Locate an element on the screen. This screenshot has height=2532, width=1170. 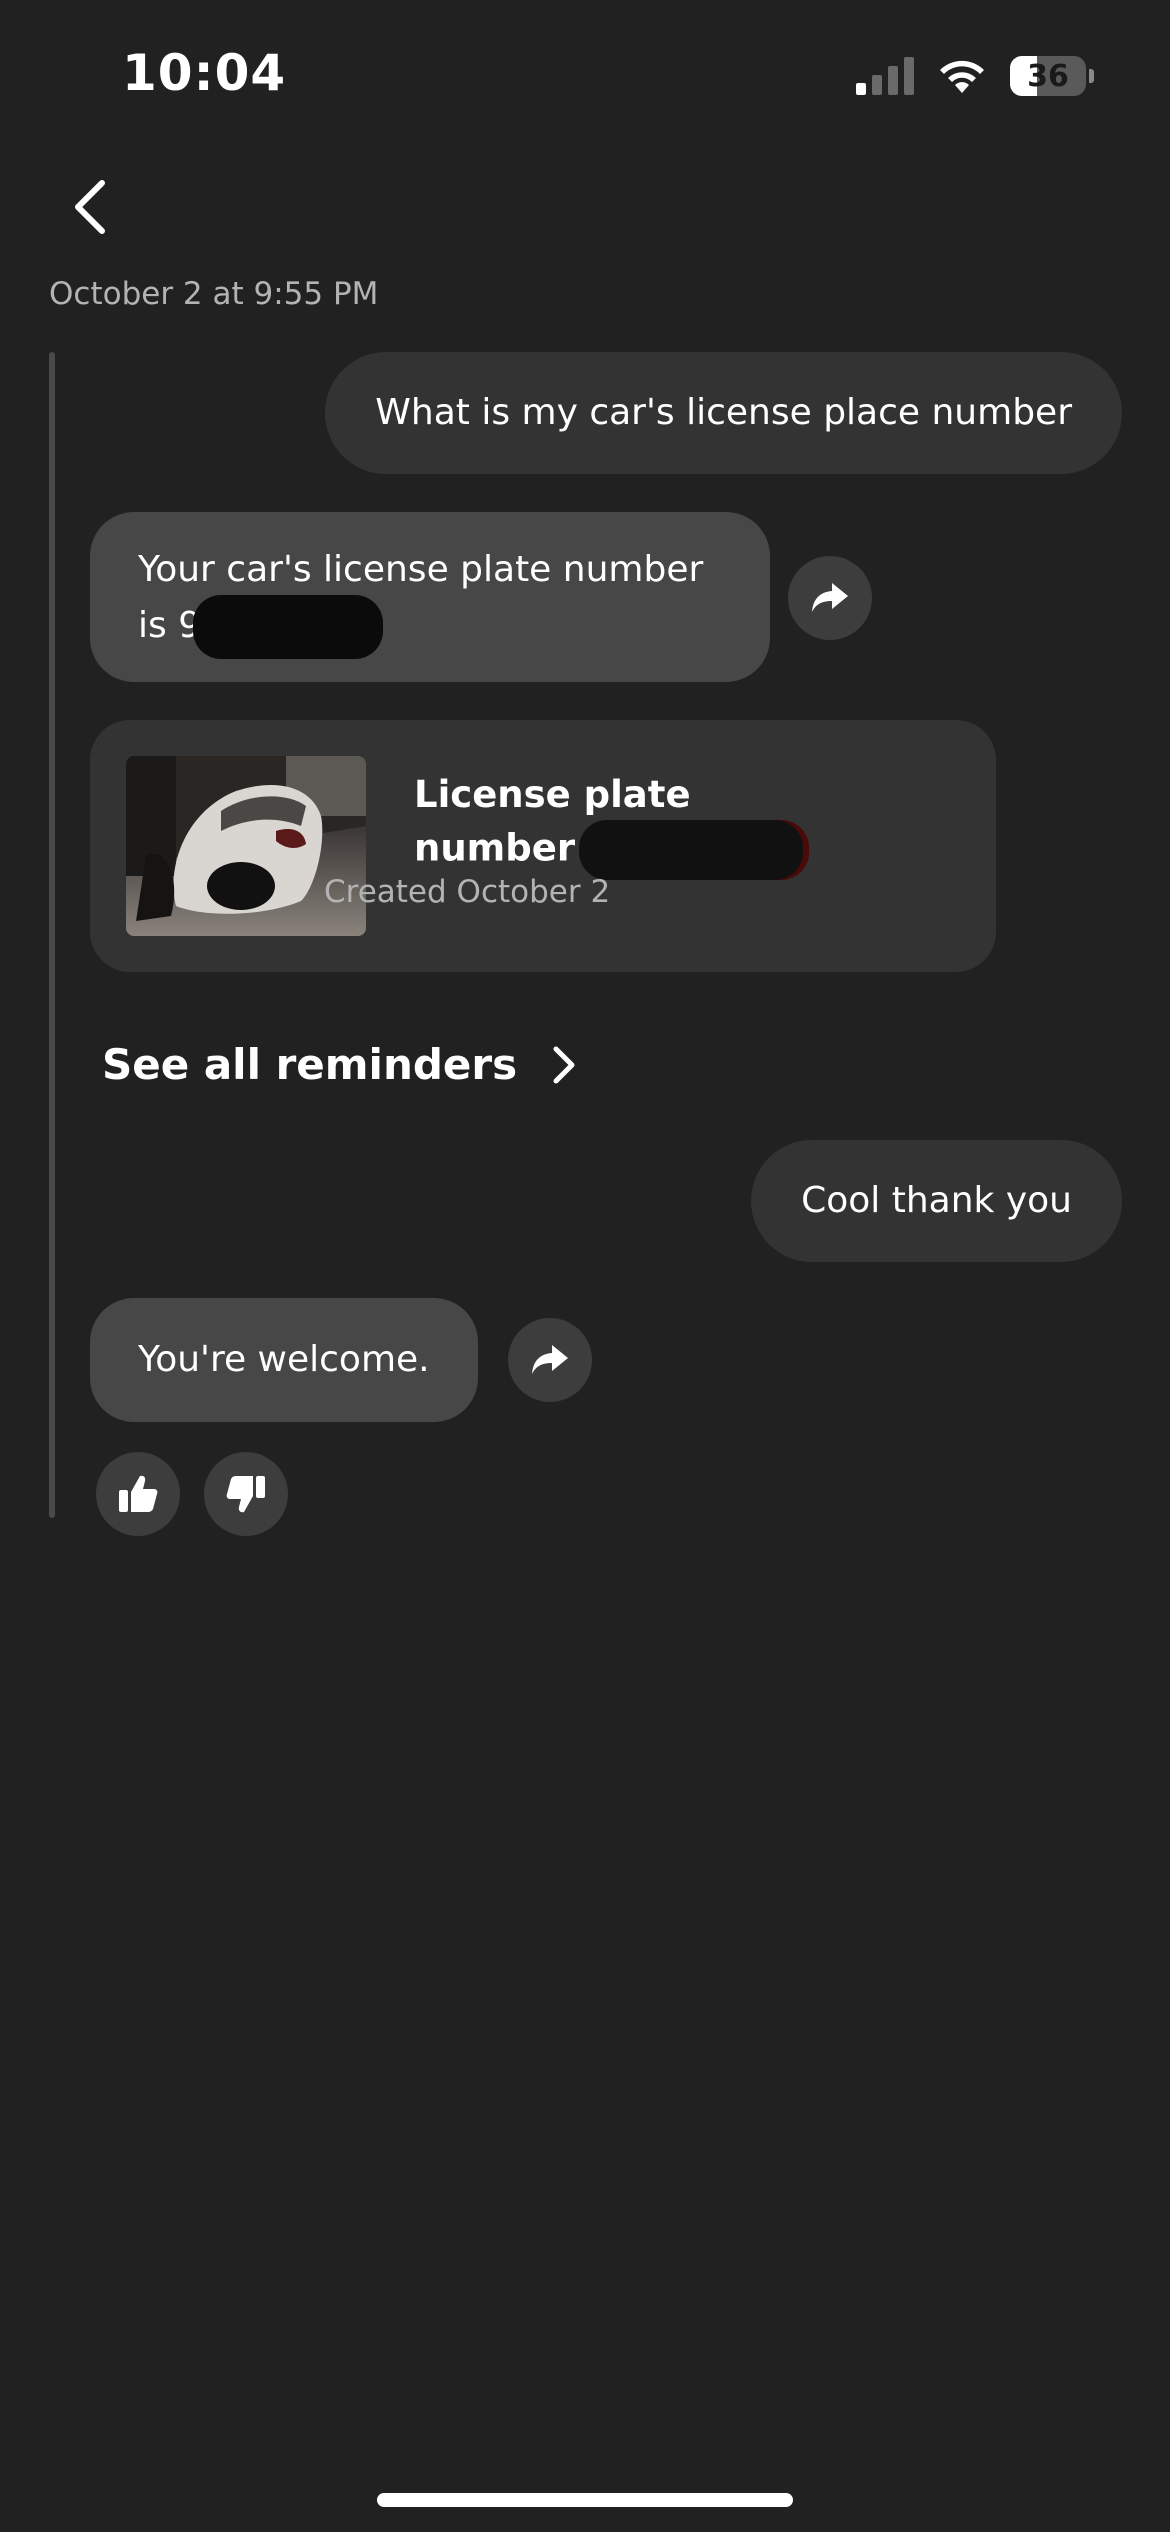
message-text-line1: Your car's license plate number is located at coordinates (421, 569).